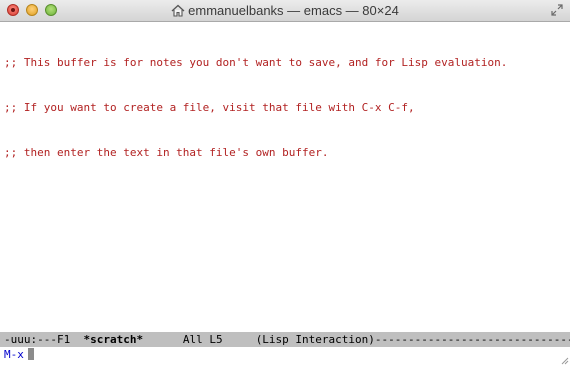  Describe the element at coordinates (557, 10) in the screenshot. I see `fullscreen-icon` at that location.